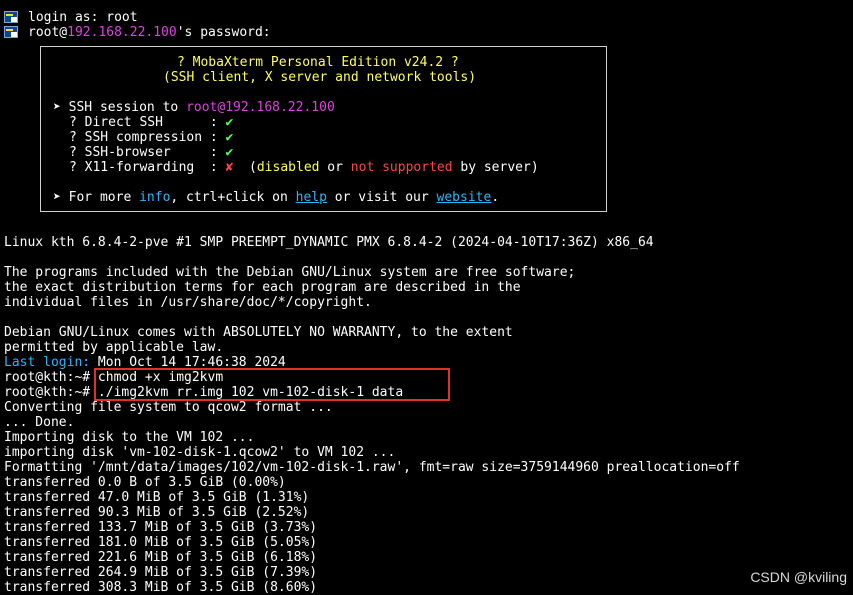 This screenshot has width=853, height=595. What do you see at coordinates (161, 587) in the screenshot?
I see `log-line: transferred 308.3 MiB of 3.5 GiB (8.60%)` at bounding box center [161, 587].